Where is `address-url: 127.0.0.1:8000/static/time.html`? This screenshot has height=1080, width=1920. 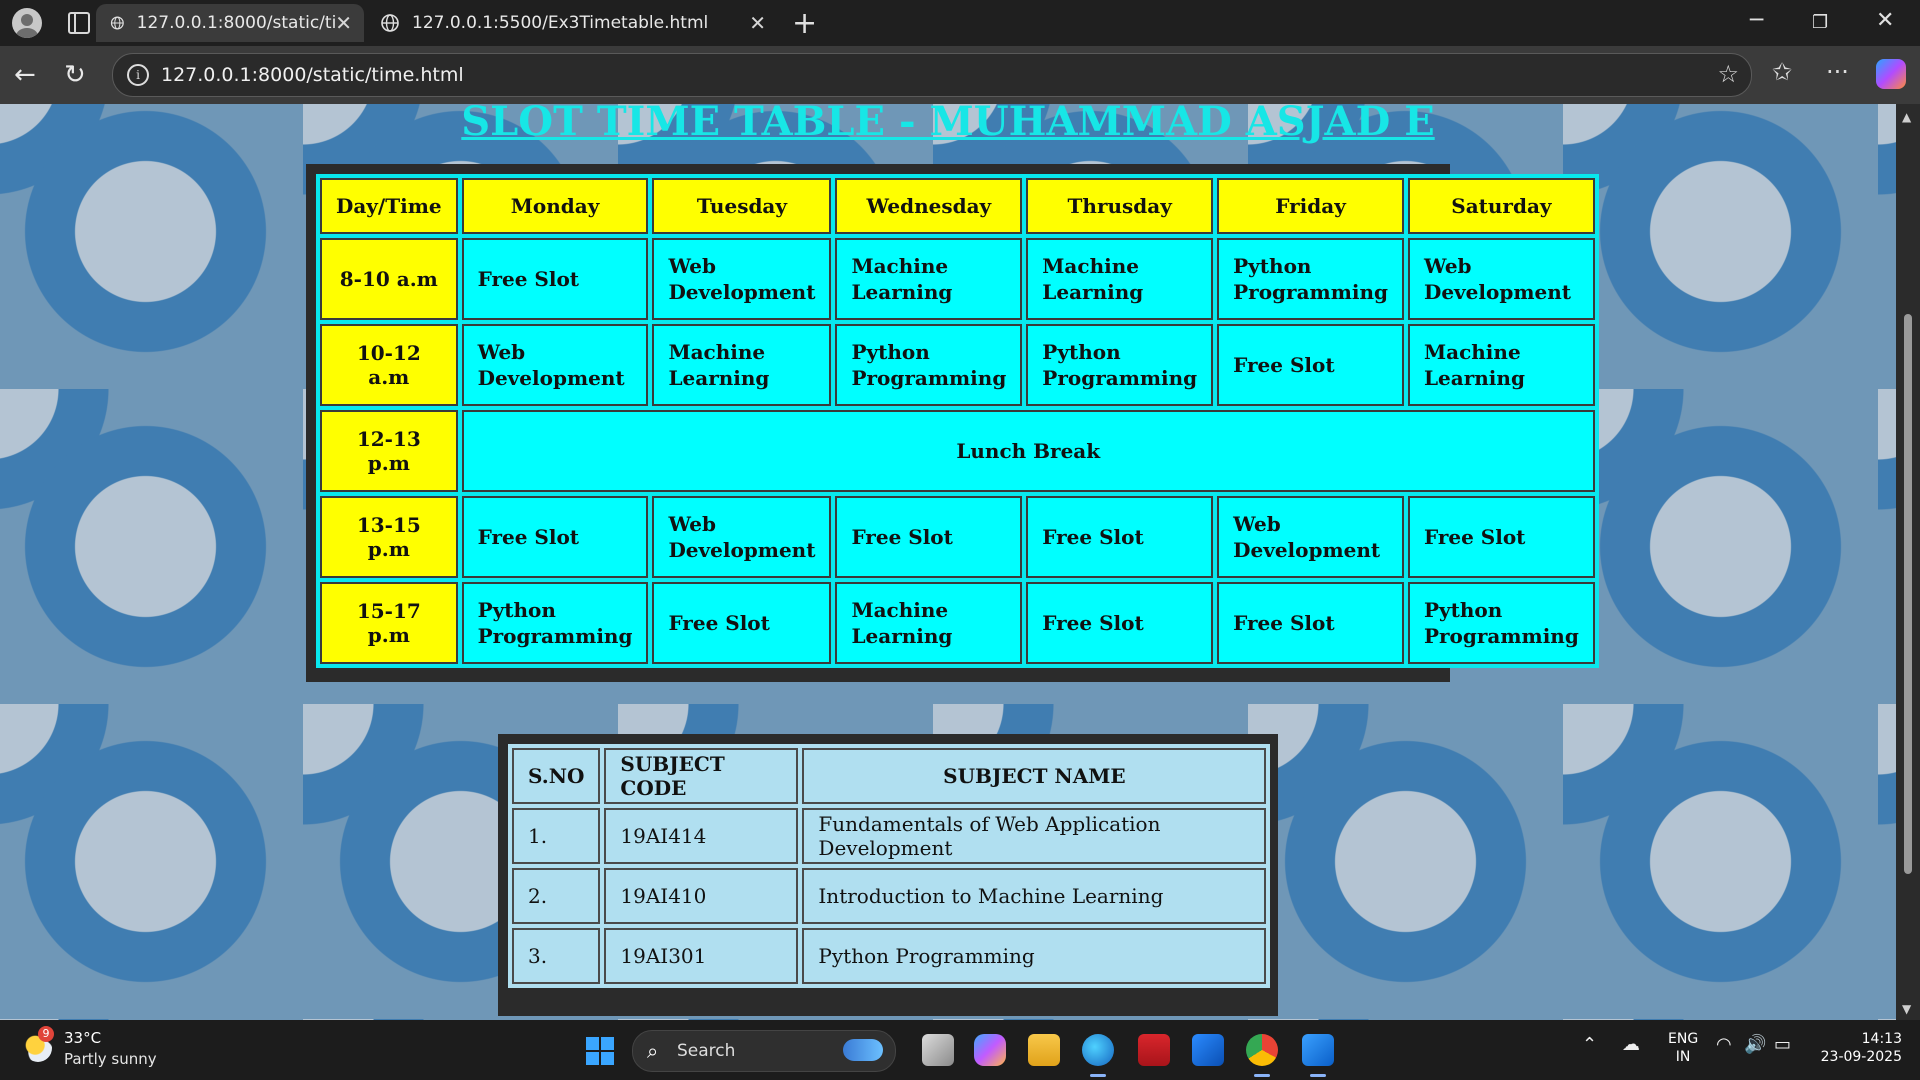 address-url: 127.0.0.1:8000/static/time.html is located at coordinates (312, 75).